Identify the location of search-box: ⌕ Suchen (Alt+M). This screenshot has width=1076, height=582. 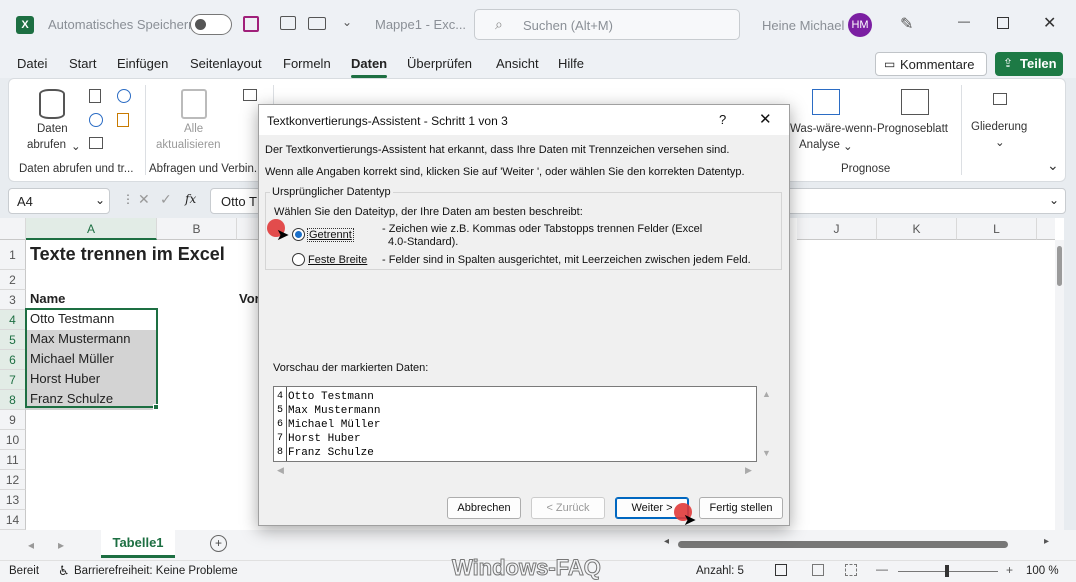
(607, 24).